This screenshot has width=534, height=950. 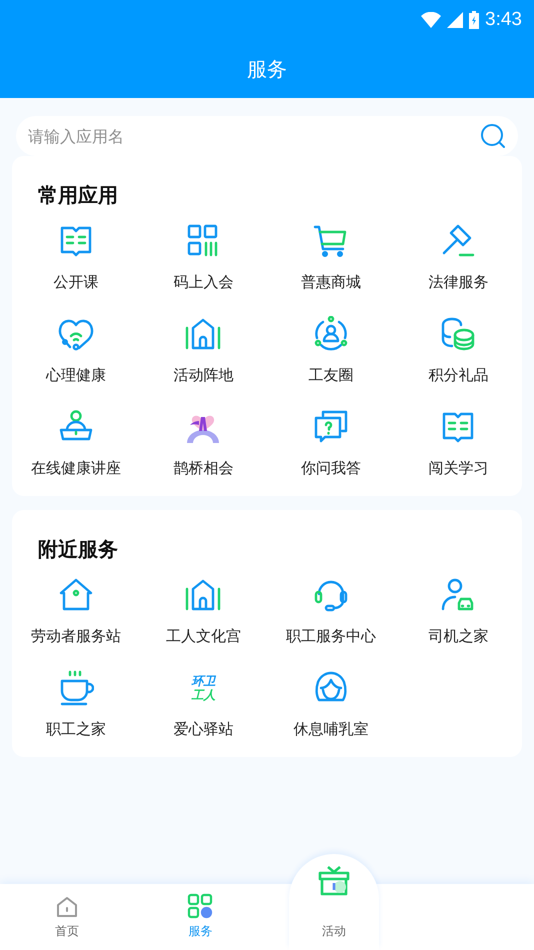 I want to click on app-label: 积分礼品, so click(x=458, y=375).